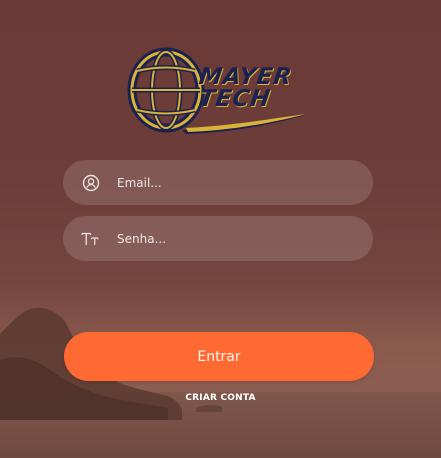  I want to click on password-input, so click(237, 238).